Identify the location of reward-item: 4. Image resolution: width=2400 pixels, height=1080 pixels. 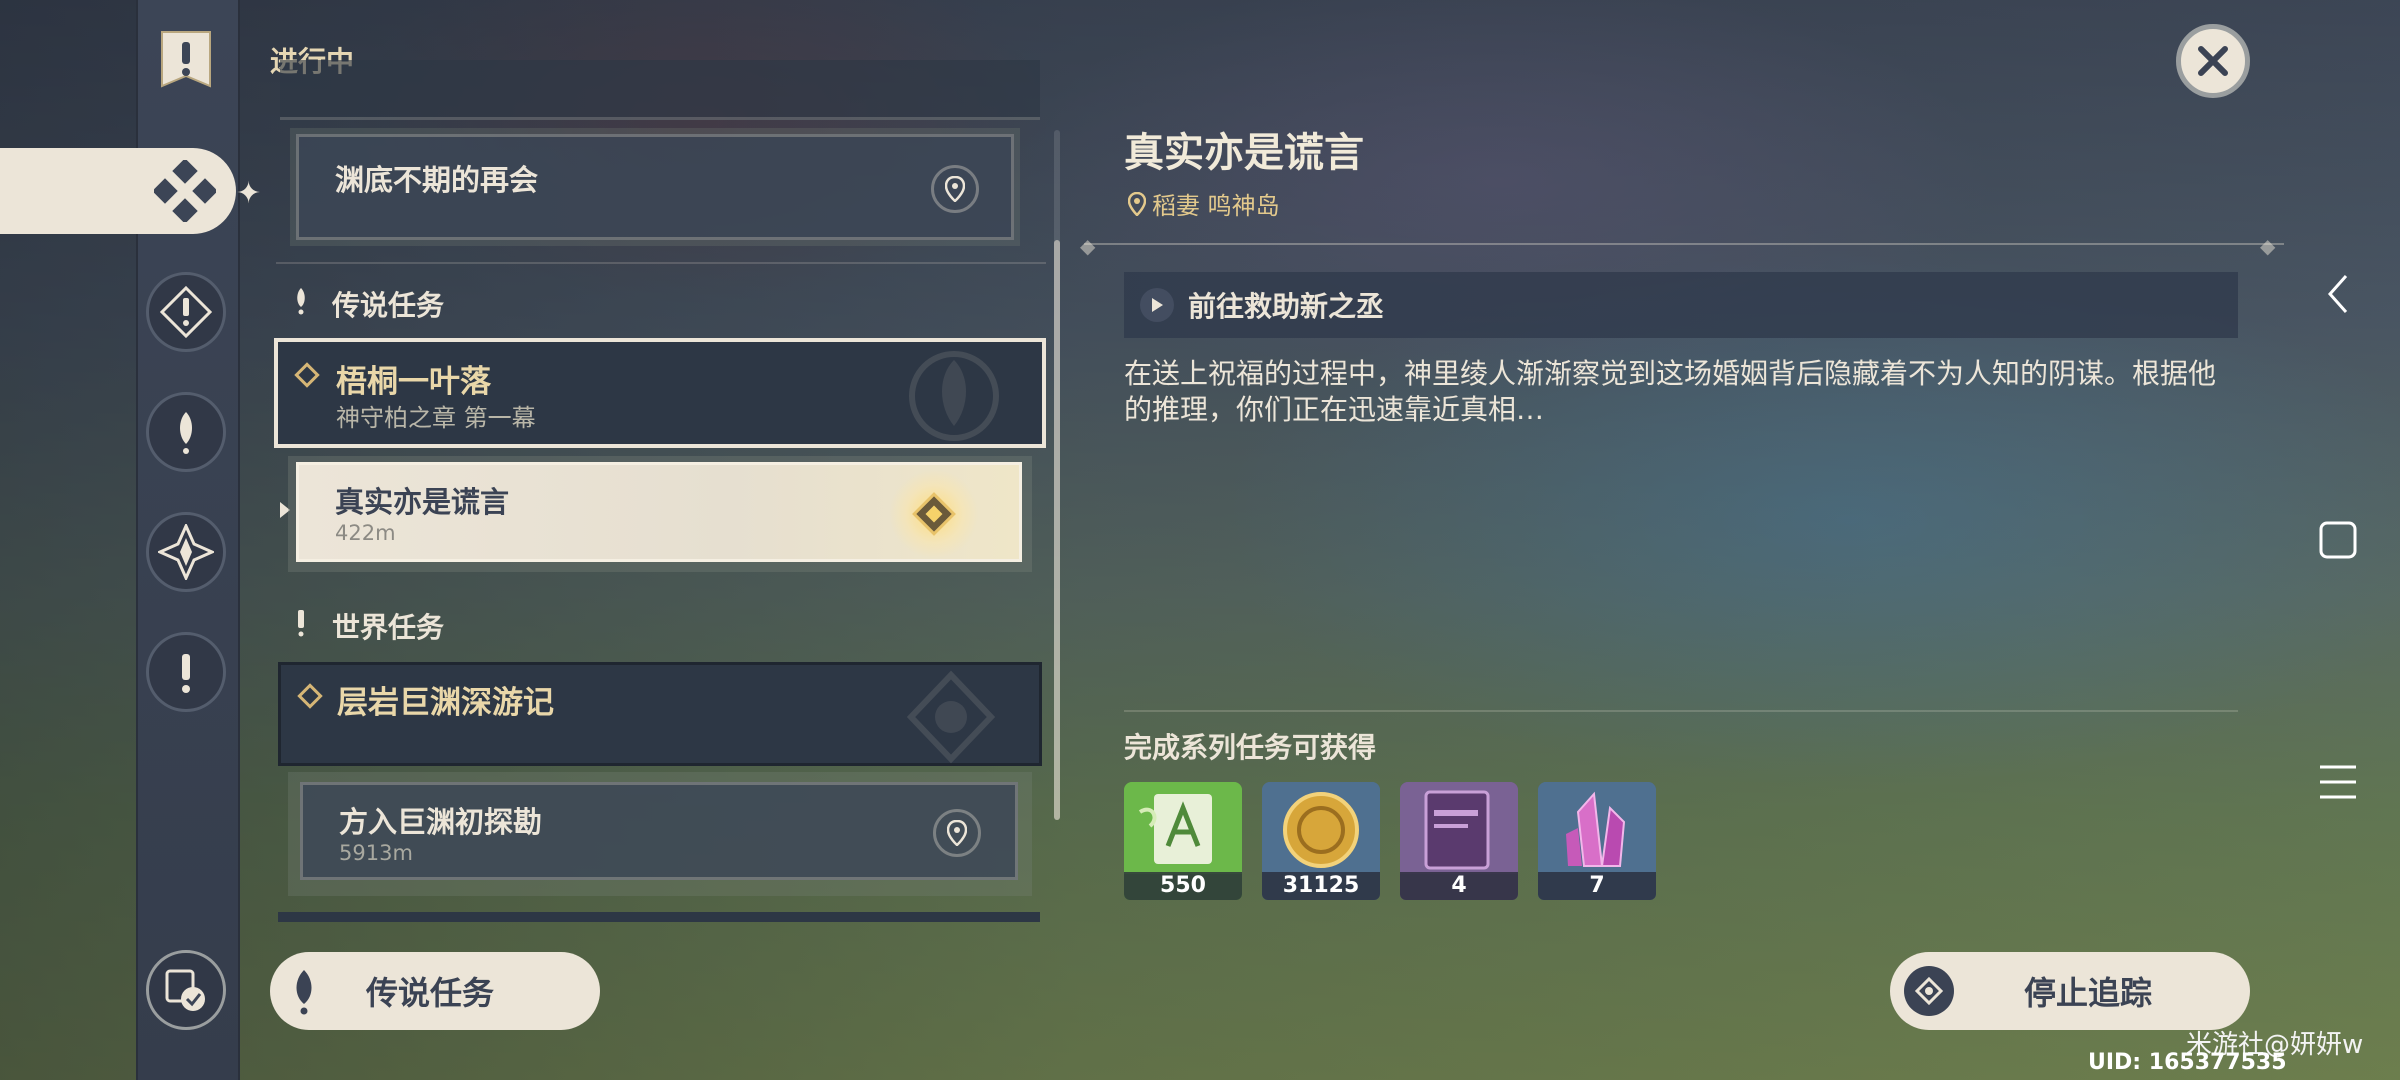
(1459, 841).